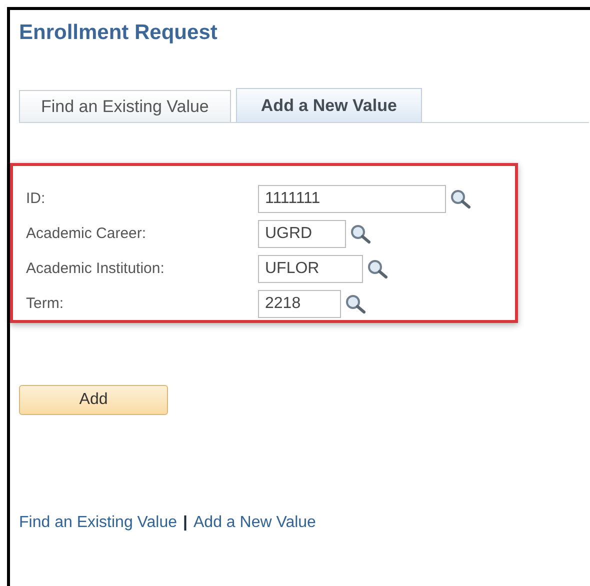 Image resolution: width=590 pixels, height=586 pixels. What do you see at coordinates (45, 304) in the screenshot?
I see `field-label: Term:` at bounding box center [45, 304].